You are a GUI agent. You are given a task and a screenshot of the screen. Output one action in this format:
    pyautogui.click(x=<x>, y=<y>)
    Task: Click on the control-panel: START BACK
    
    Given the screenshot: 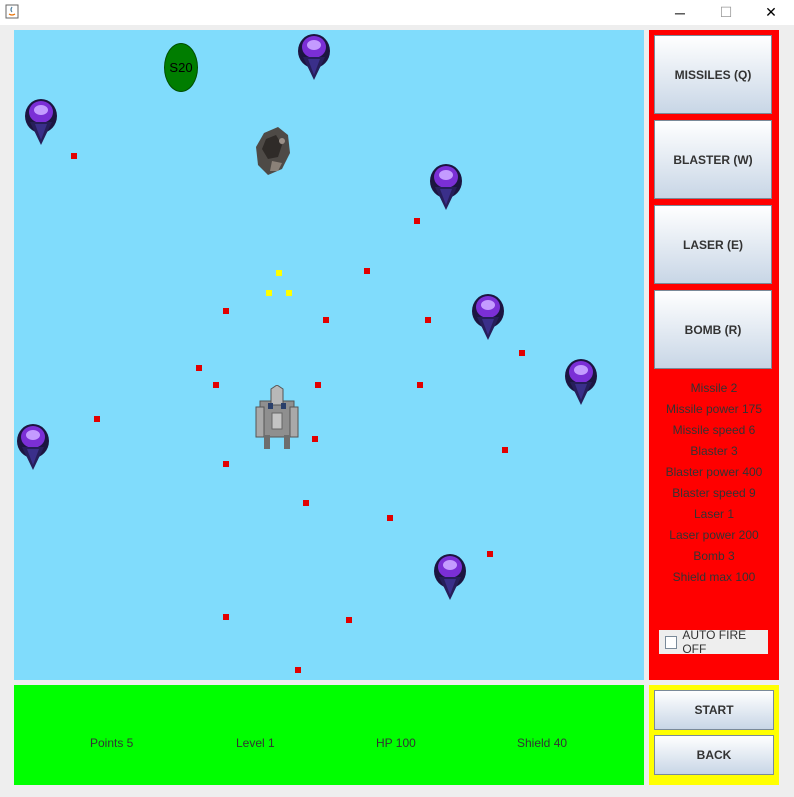 What is the action you would take?
    pyautogui.click(x=714, y=735)
    